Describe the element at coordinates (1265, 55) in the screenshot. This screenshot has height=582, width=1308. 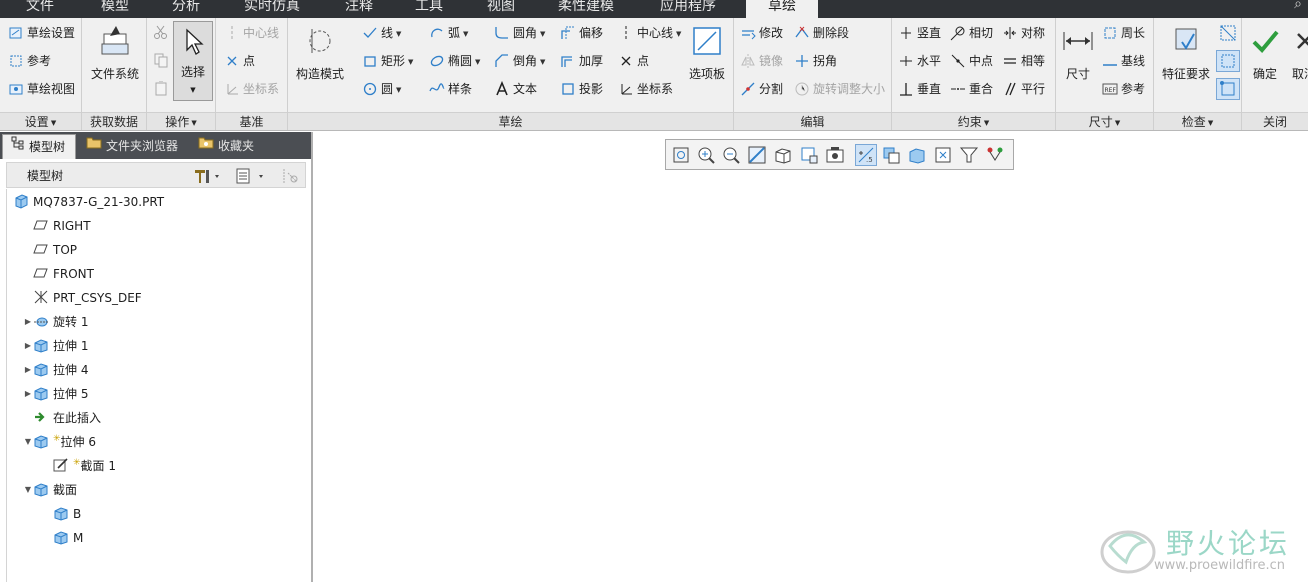
I see `ok-button: 确定` at that location.